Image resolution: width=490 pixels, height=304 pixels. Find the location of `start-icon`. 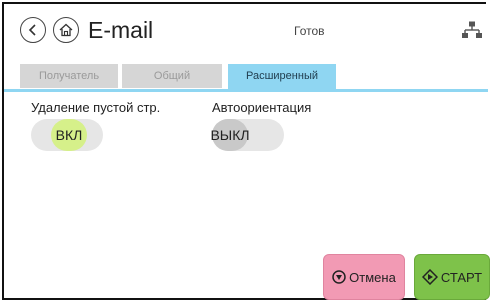

start-icon is located at coordinates (429, 277).